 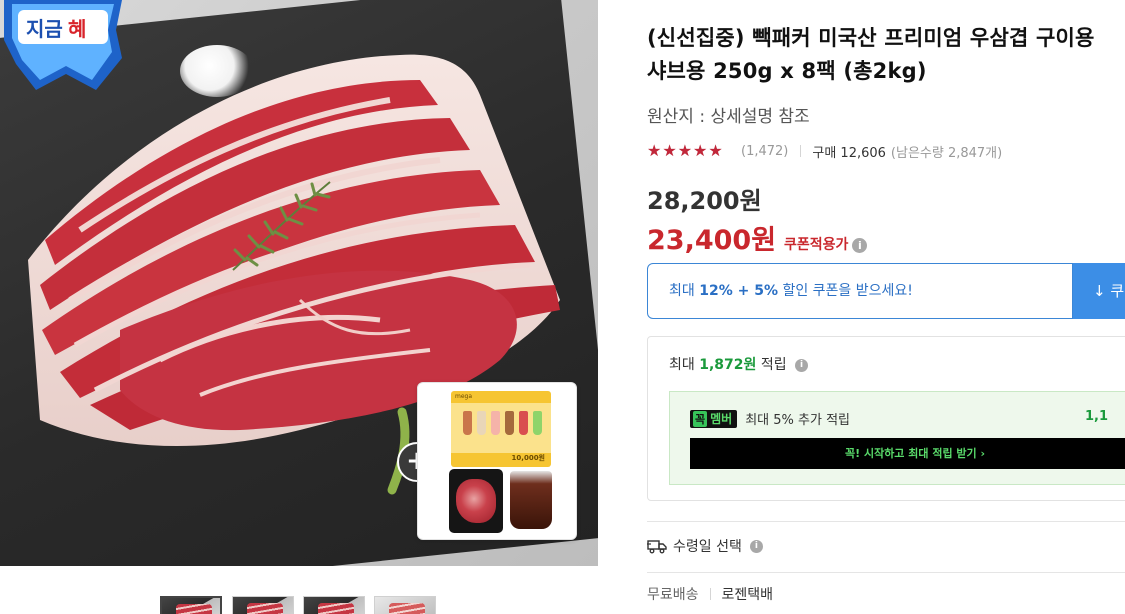 What do you see at coordinates (756, 546) in the screenshot?
I see `receive-date-info-icon: i` at bounding box center [756, 546].